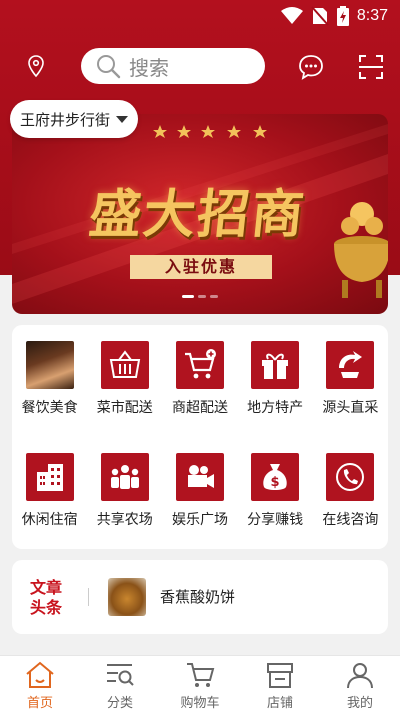  Describe the element at coordinates (119, 703) in the screenshot. I see `tab-label: 分类` at that location.